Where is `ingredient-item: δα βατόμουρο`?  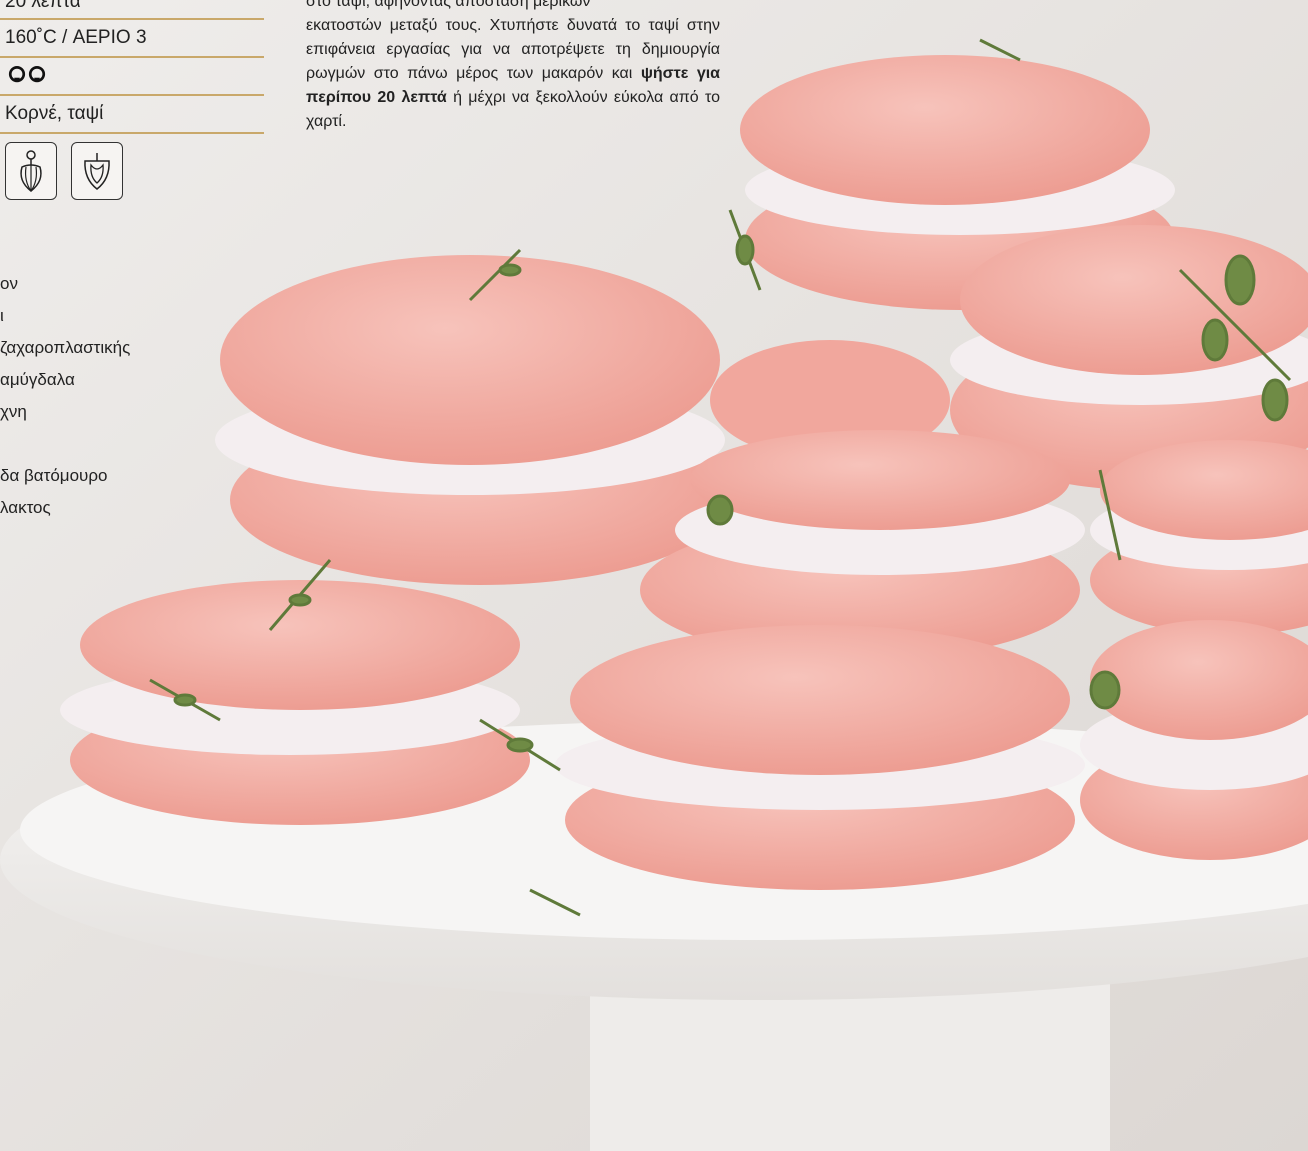 ingredient-item: δα βατόμουρο is located at coordinates (54, 475).